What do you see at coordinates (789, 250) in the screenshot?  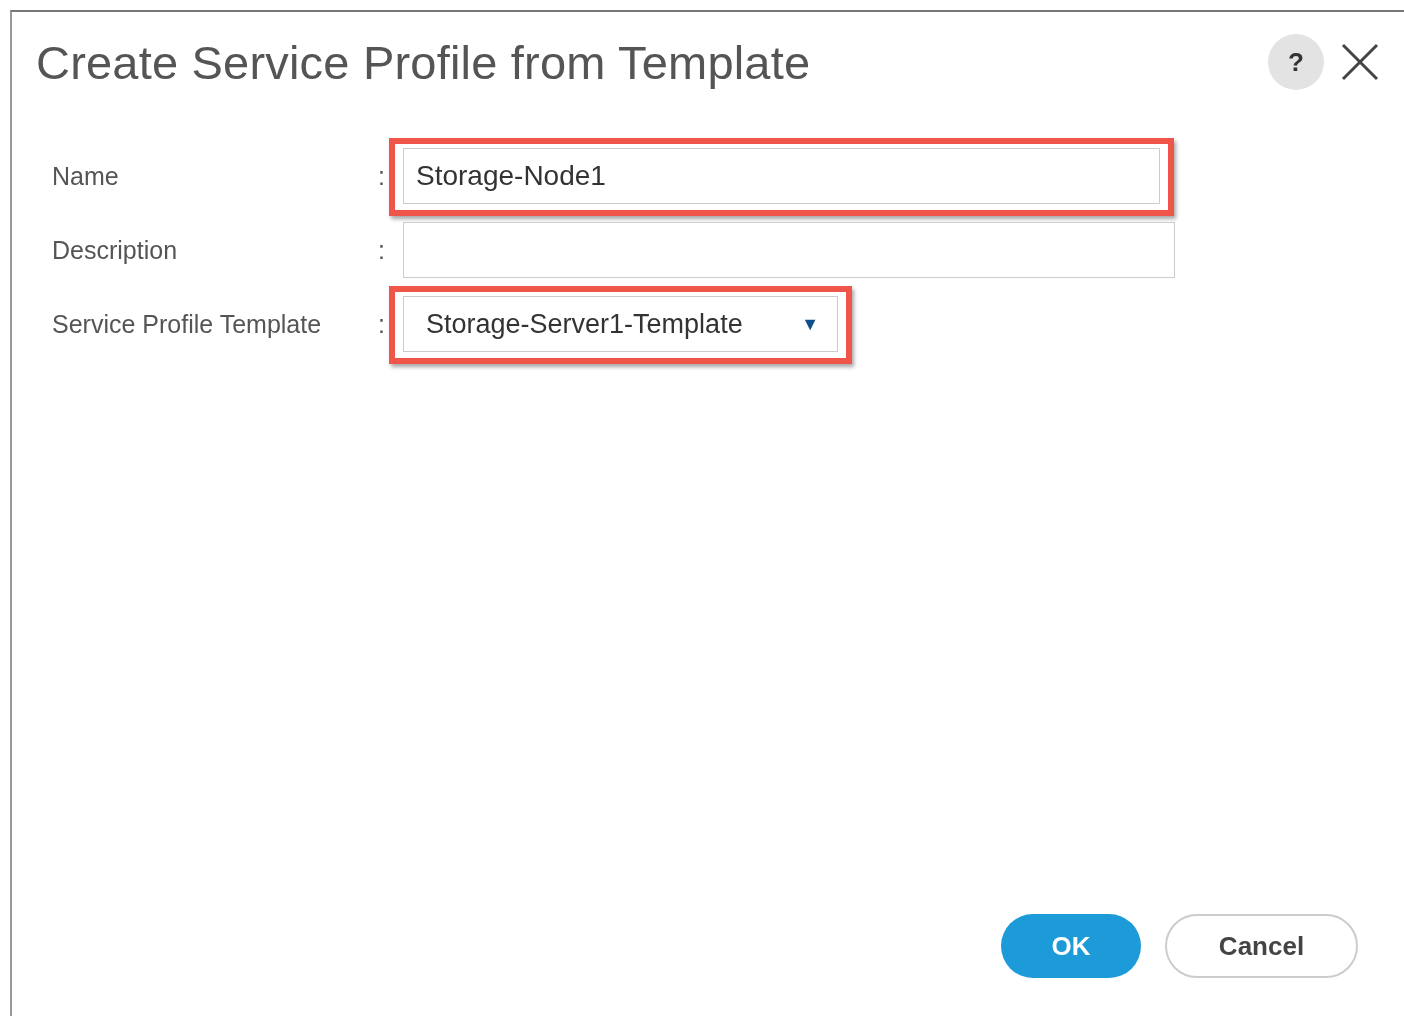 I see `text-input-field` at bounding box center [789, 250].